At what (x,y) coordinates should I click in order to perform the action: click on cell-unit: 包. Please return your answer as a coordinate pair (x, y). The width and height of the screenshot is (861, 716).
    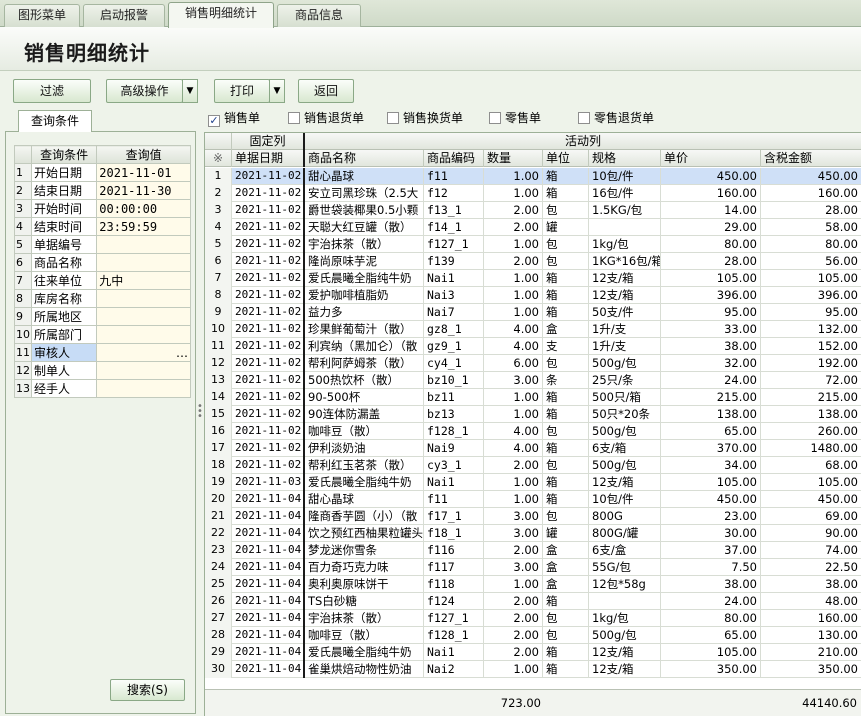
    Looking at the image, I should click on (566, 363).